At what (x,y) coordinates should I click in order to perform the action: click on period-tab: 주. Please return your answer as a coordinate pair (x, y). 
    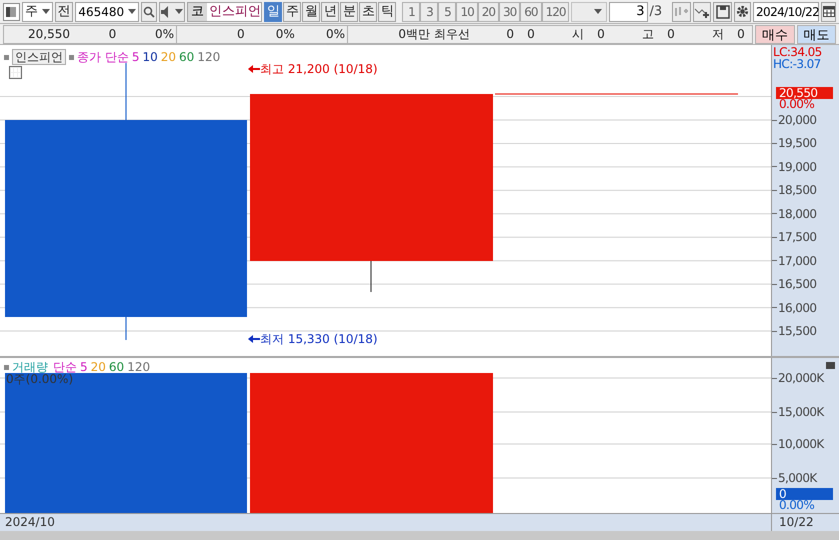
    Looking at the image, I should click on (292, 12).